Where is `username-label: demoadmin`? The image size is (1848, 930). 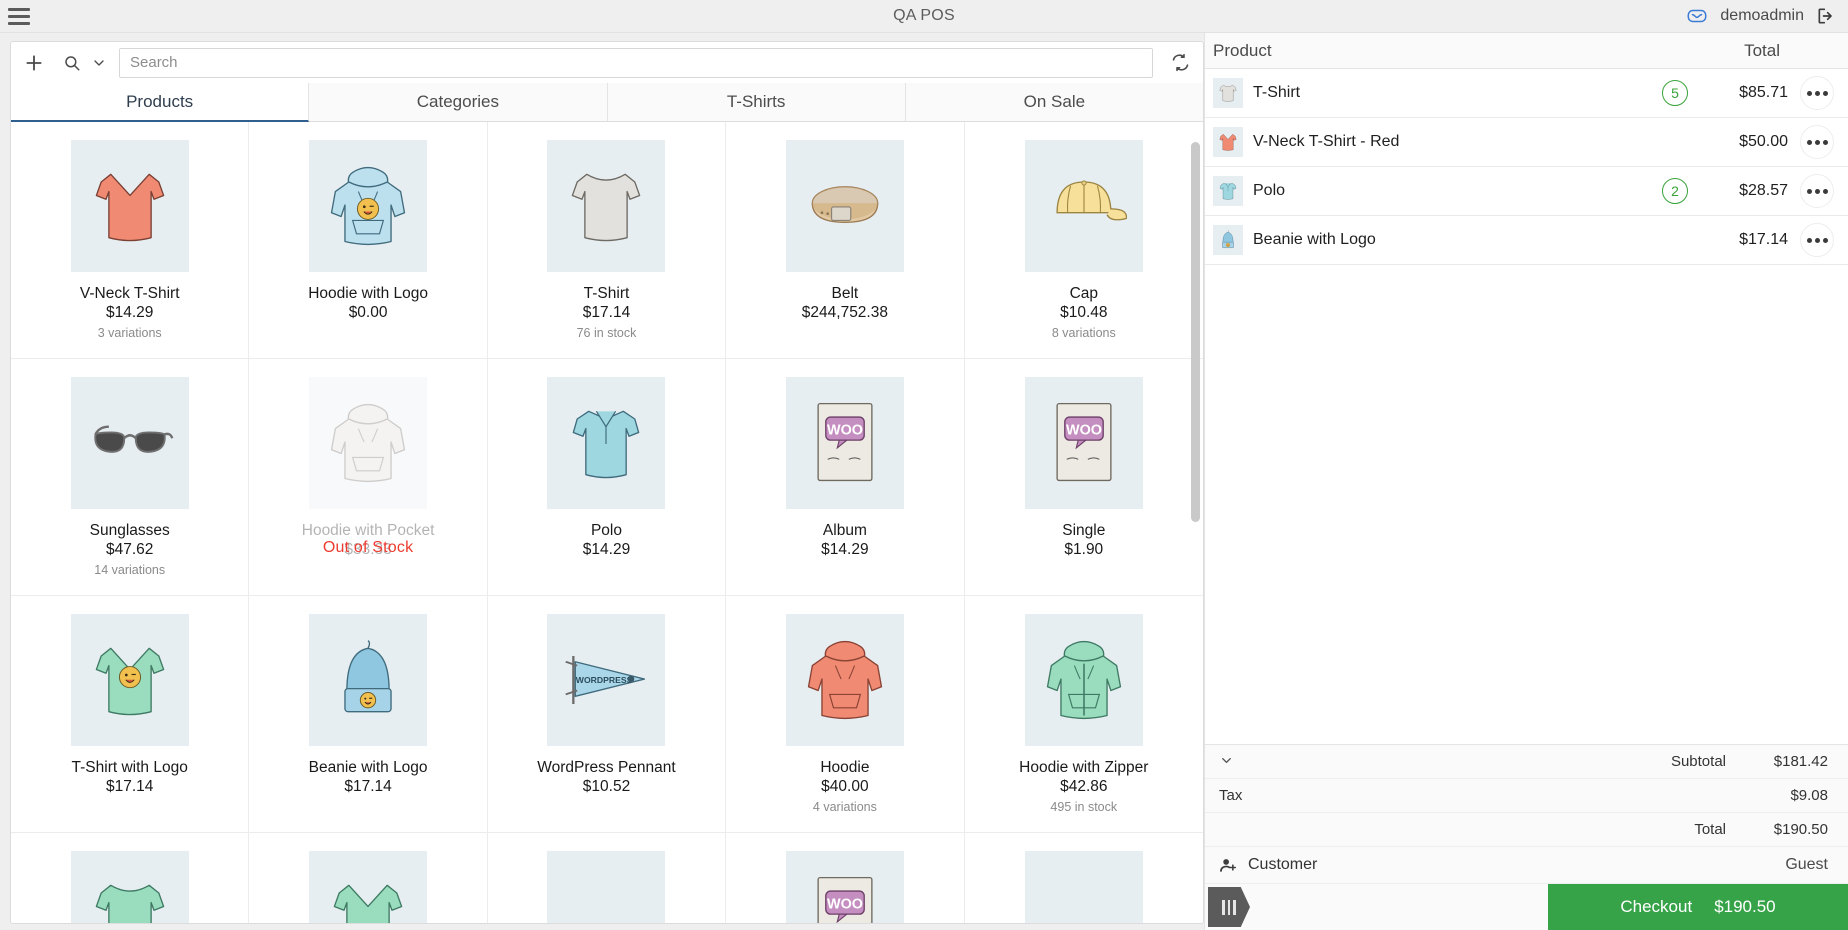
username-label: demoadmin is located at coordinates (1762, 15).